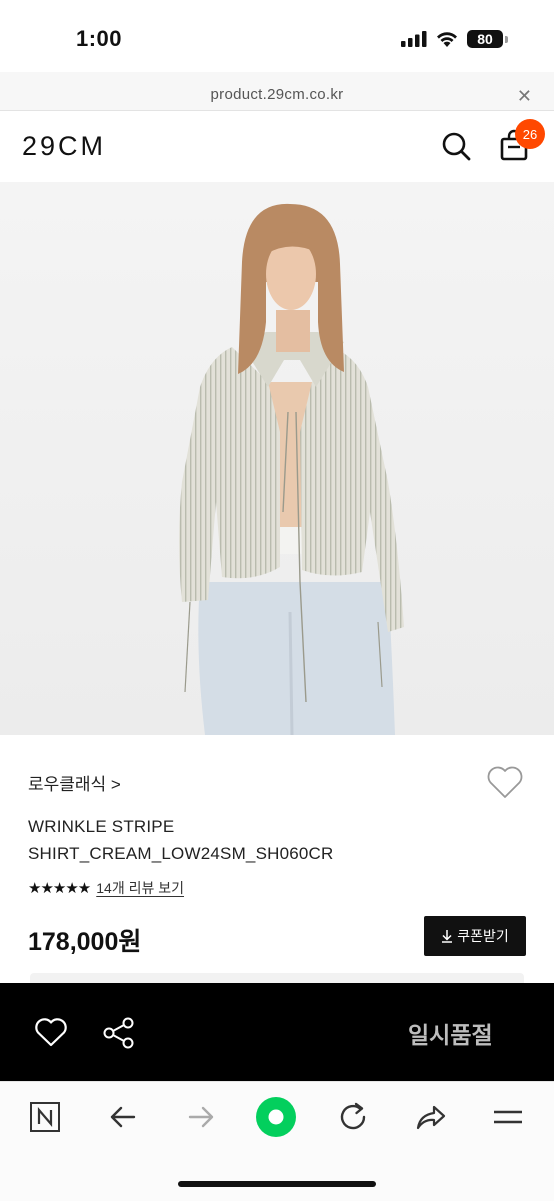  Describe the element at coordinates (45, 1117) in the screenshot. I see `n-icon` at that location.